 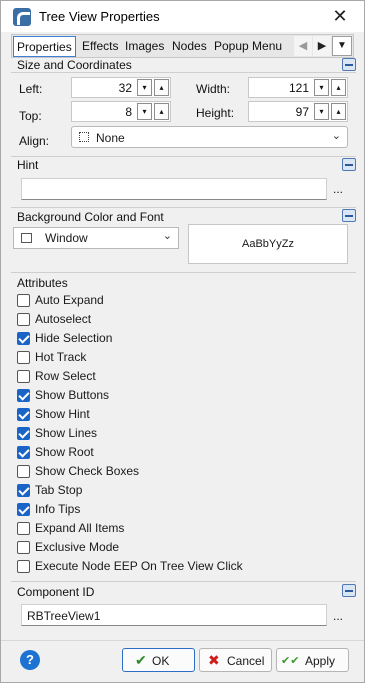 I want to click on tab-images: Images, so click(x=144, y=46).